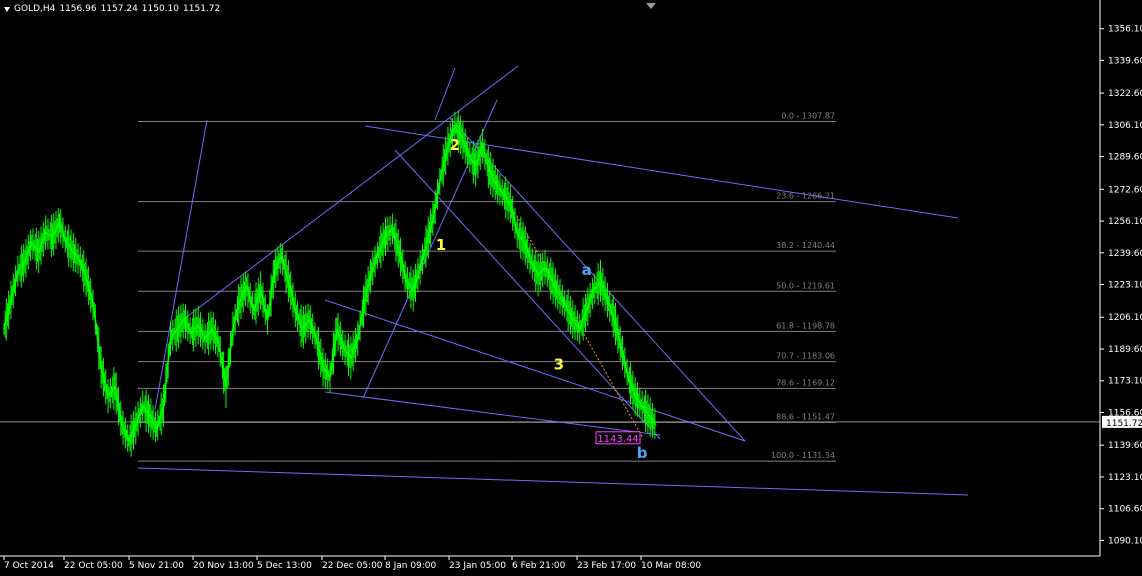 This screenshot has width=1142, height=576. Describe the element at coordinates (119, 9) in the screenshot. I see `high-value: 1157.24` at that location.